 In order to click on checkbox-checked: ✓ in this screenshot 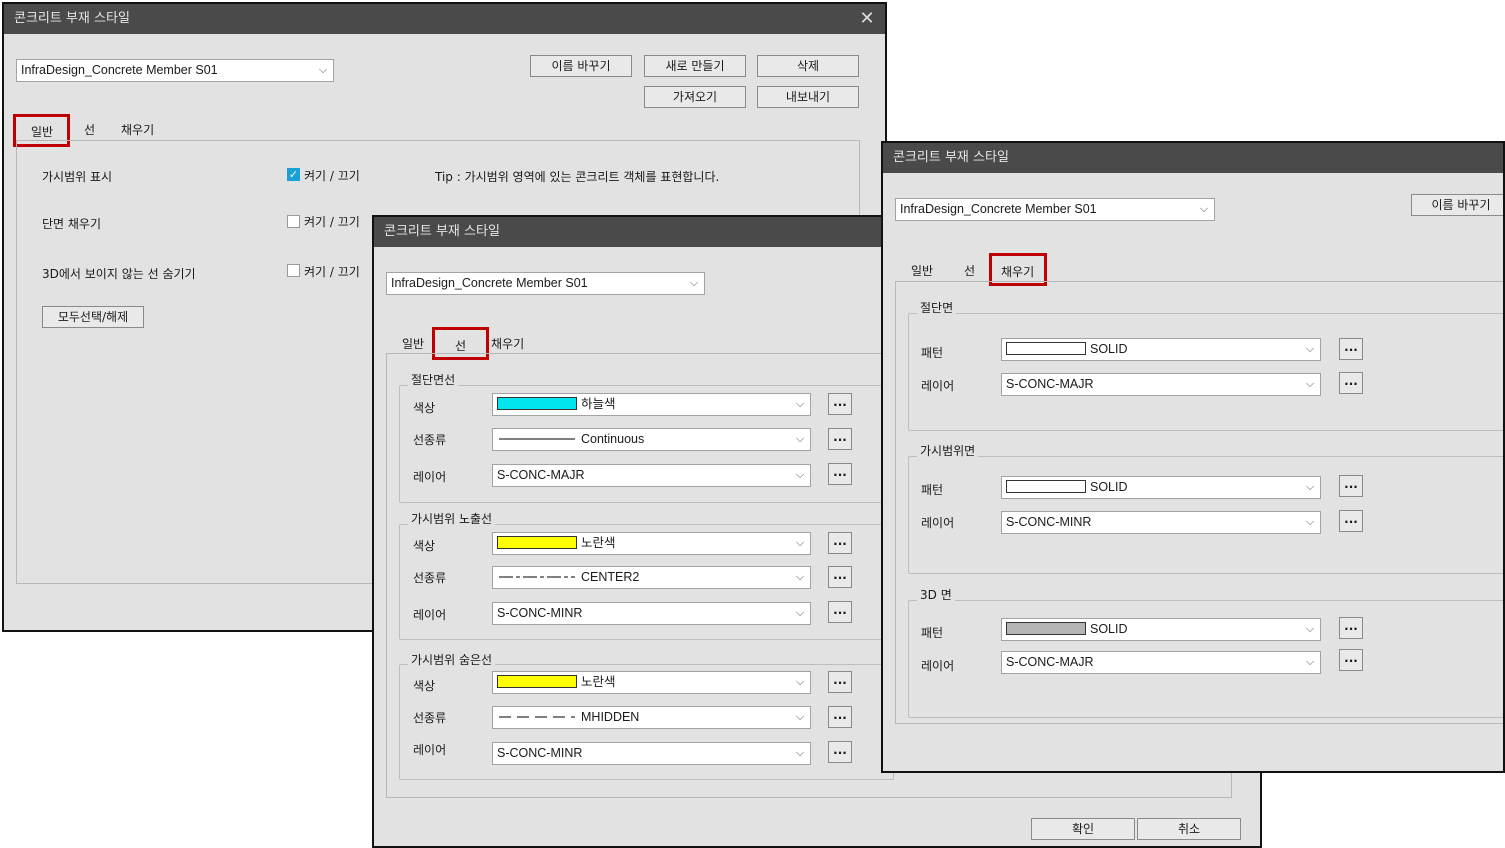, I will do `click(293, 174)`.